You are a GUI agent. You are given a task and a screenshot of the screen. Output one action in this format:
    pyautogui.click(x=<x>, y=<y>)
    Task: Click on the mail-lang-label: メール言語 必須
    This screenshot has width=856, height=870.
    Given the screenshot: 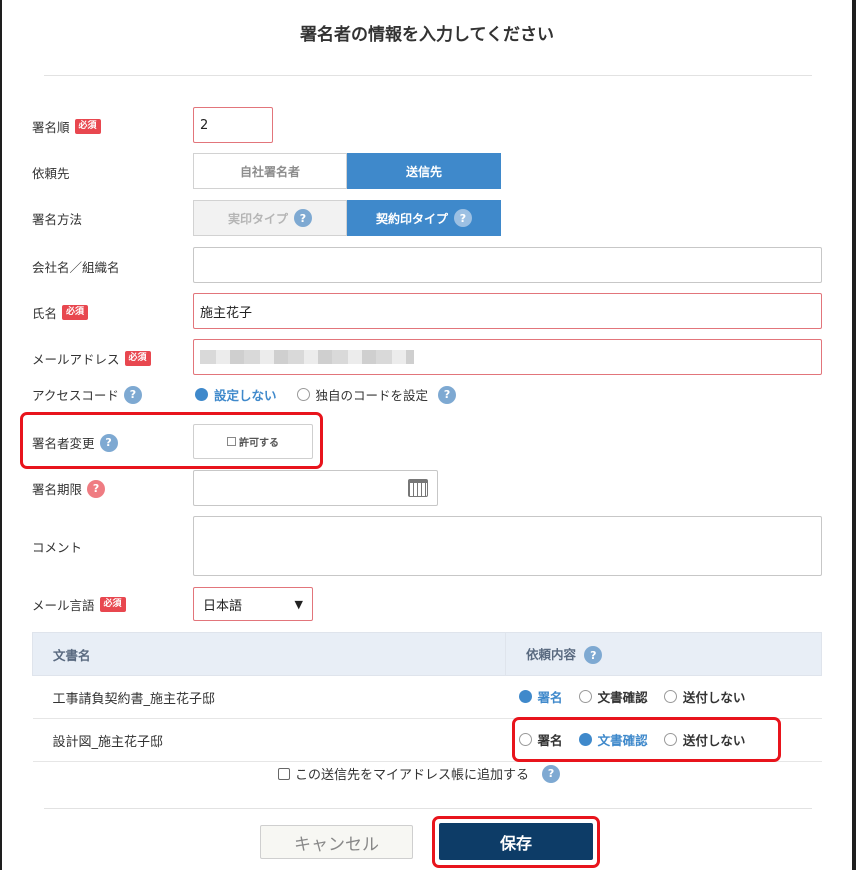 What is the action you would take?
    pyautogui.click(x=79, y=604)
    